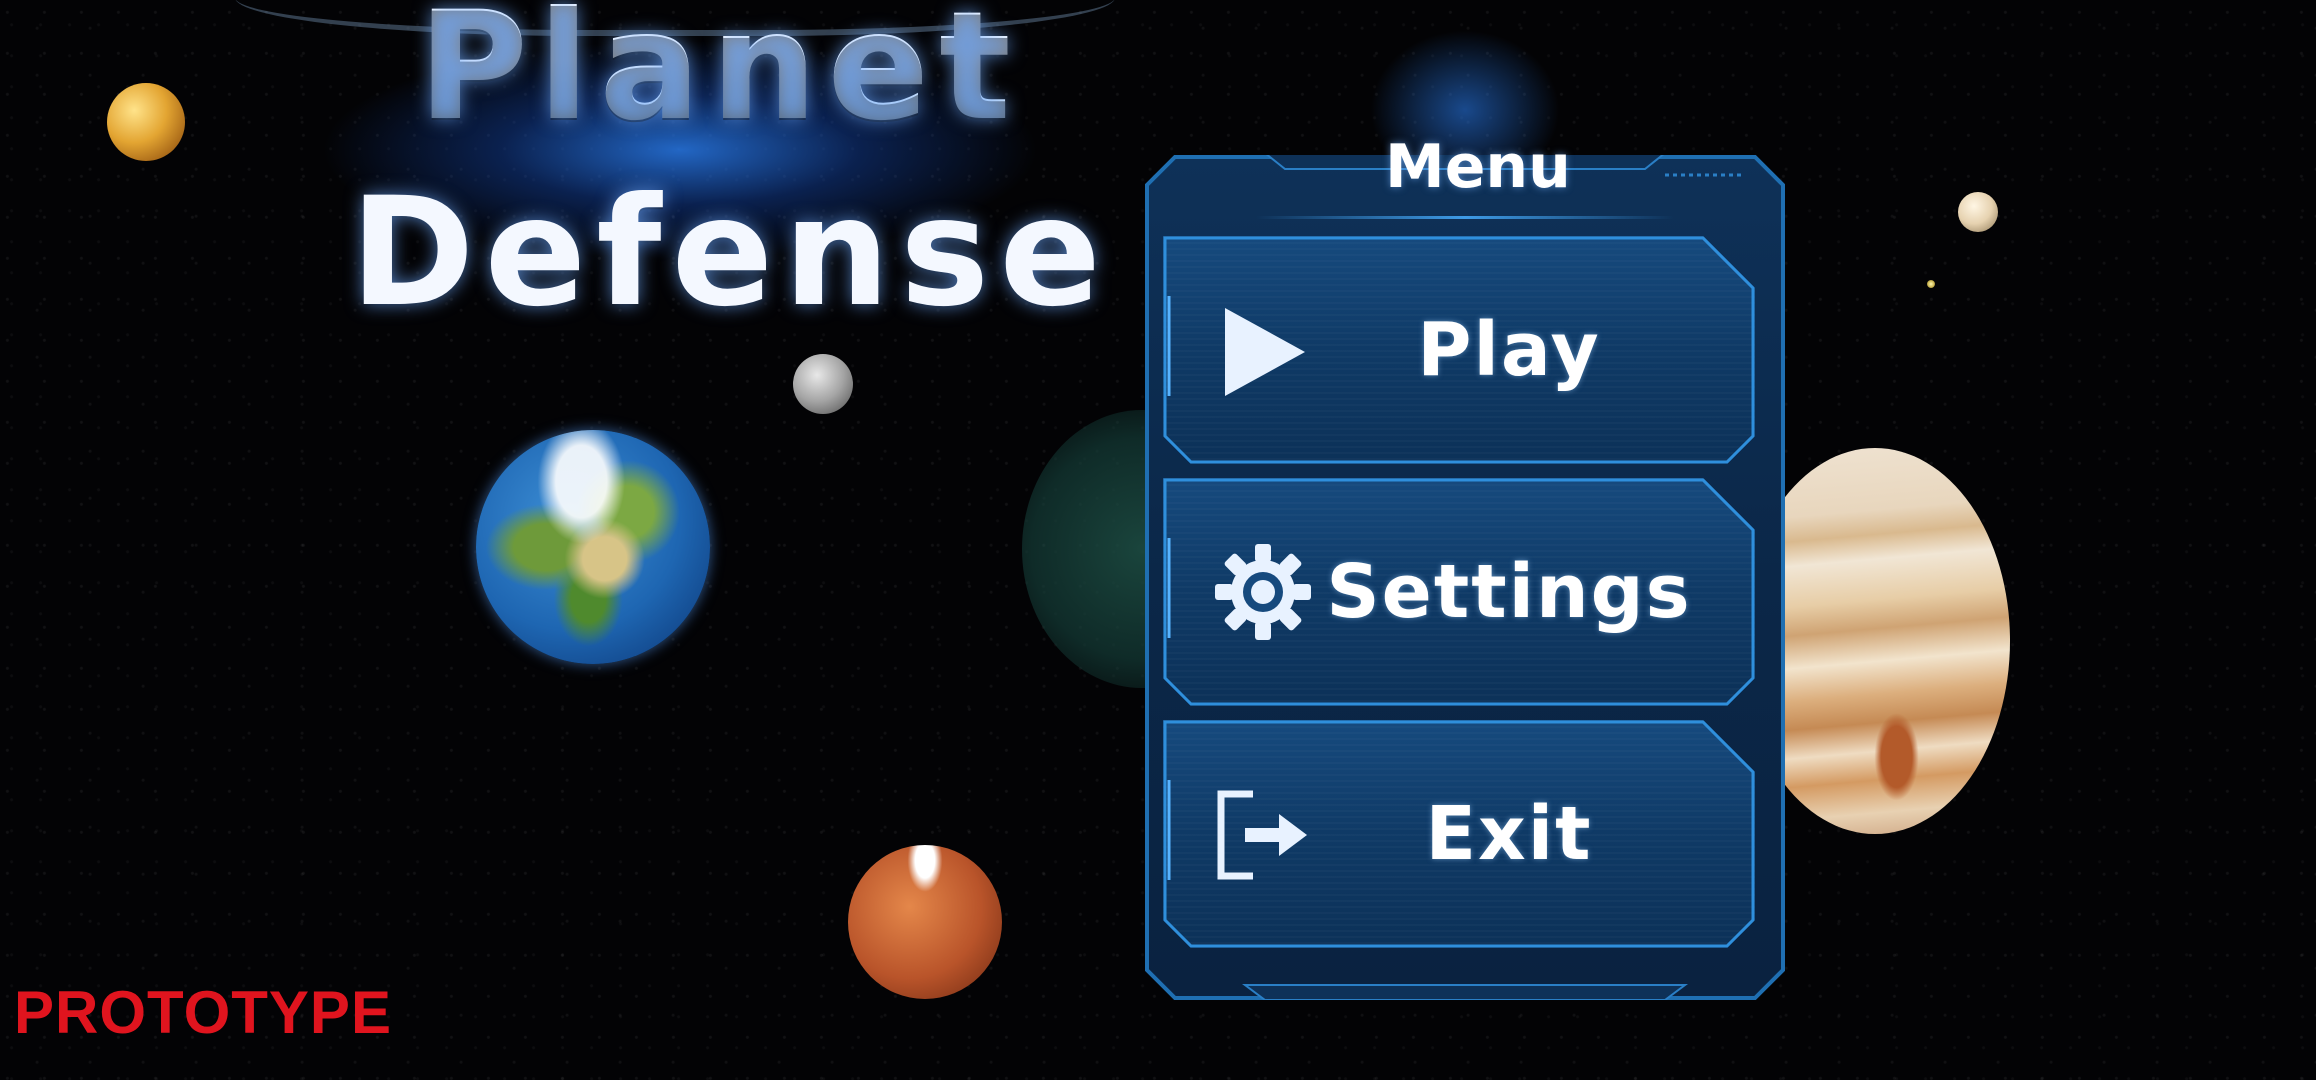  What do you see at coordinates (1478, 167) in the screenshot?
I see `menu-title: Menu` at bounding box center [1478, 167].